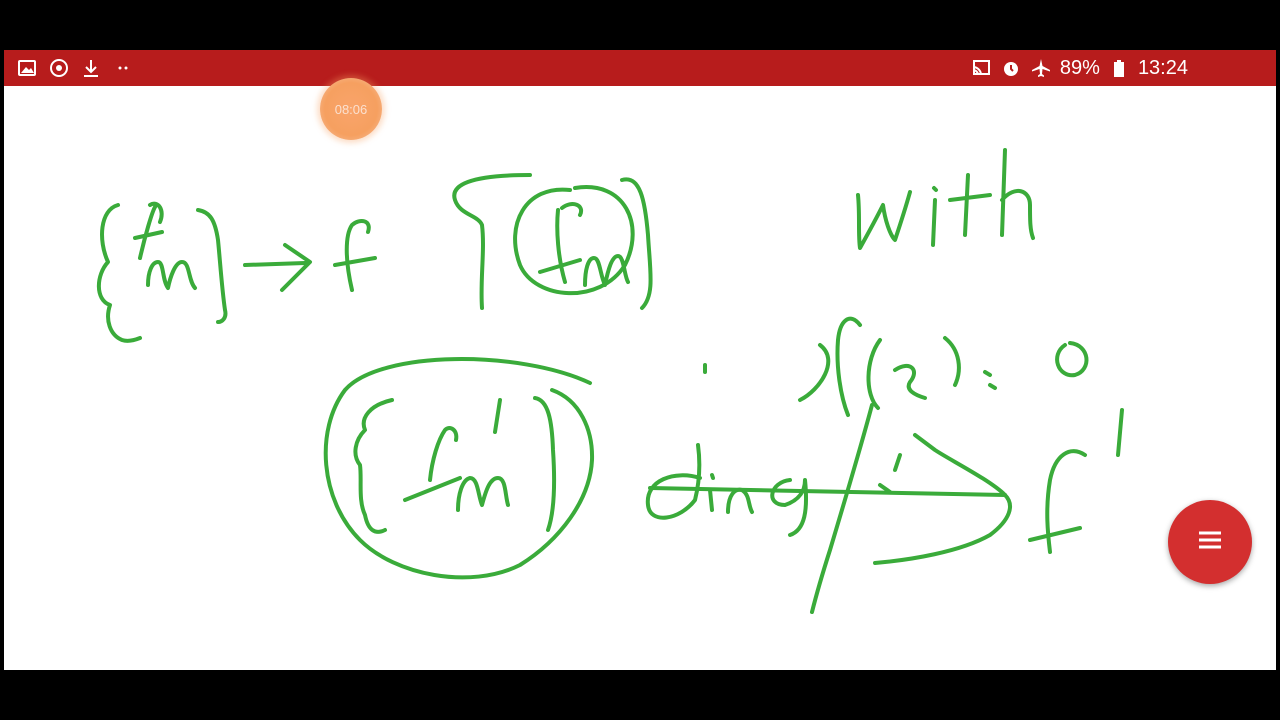 The image size is (1280, 720). Describe the element at coordinates (59, 68) in the screenshot. I see `screen-recorder-icon` at that location.